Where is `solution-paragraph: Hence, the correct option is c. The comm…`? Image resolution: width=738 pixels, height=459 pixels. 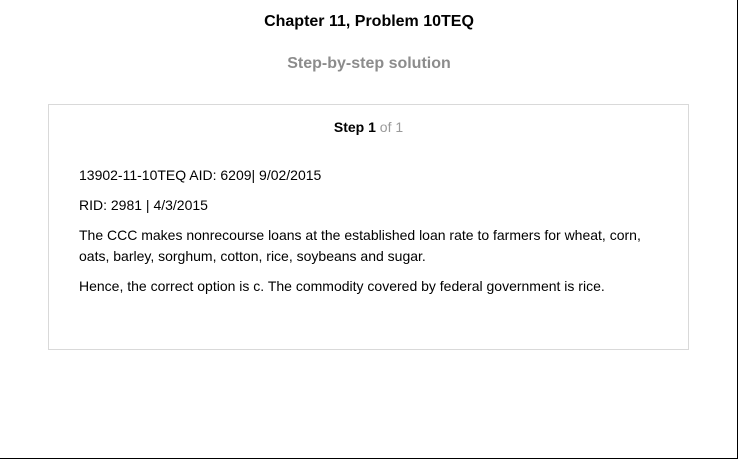
solution-paragraph: Hence, the correct option is c. The comm… is located at coordinates (342, 286).